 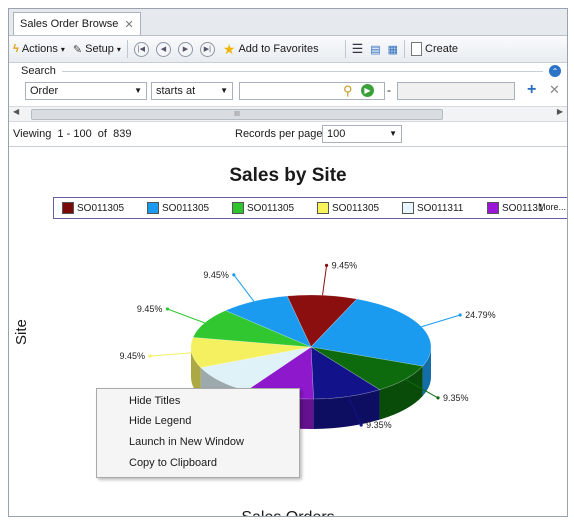 What do you see at coordinates (302, 71) in the screenshot?
I see `divider` at bounding box center [302, 71].